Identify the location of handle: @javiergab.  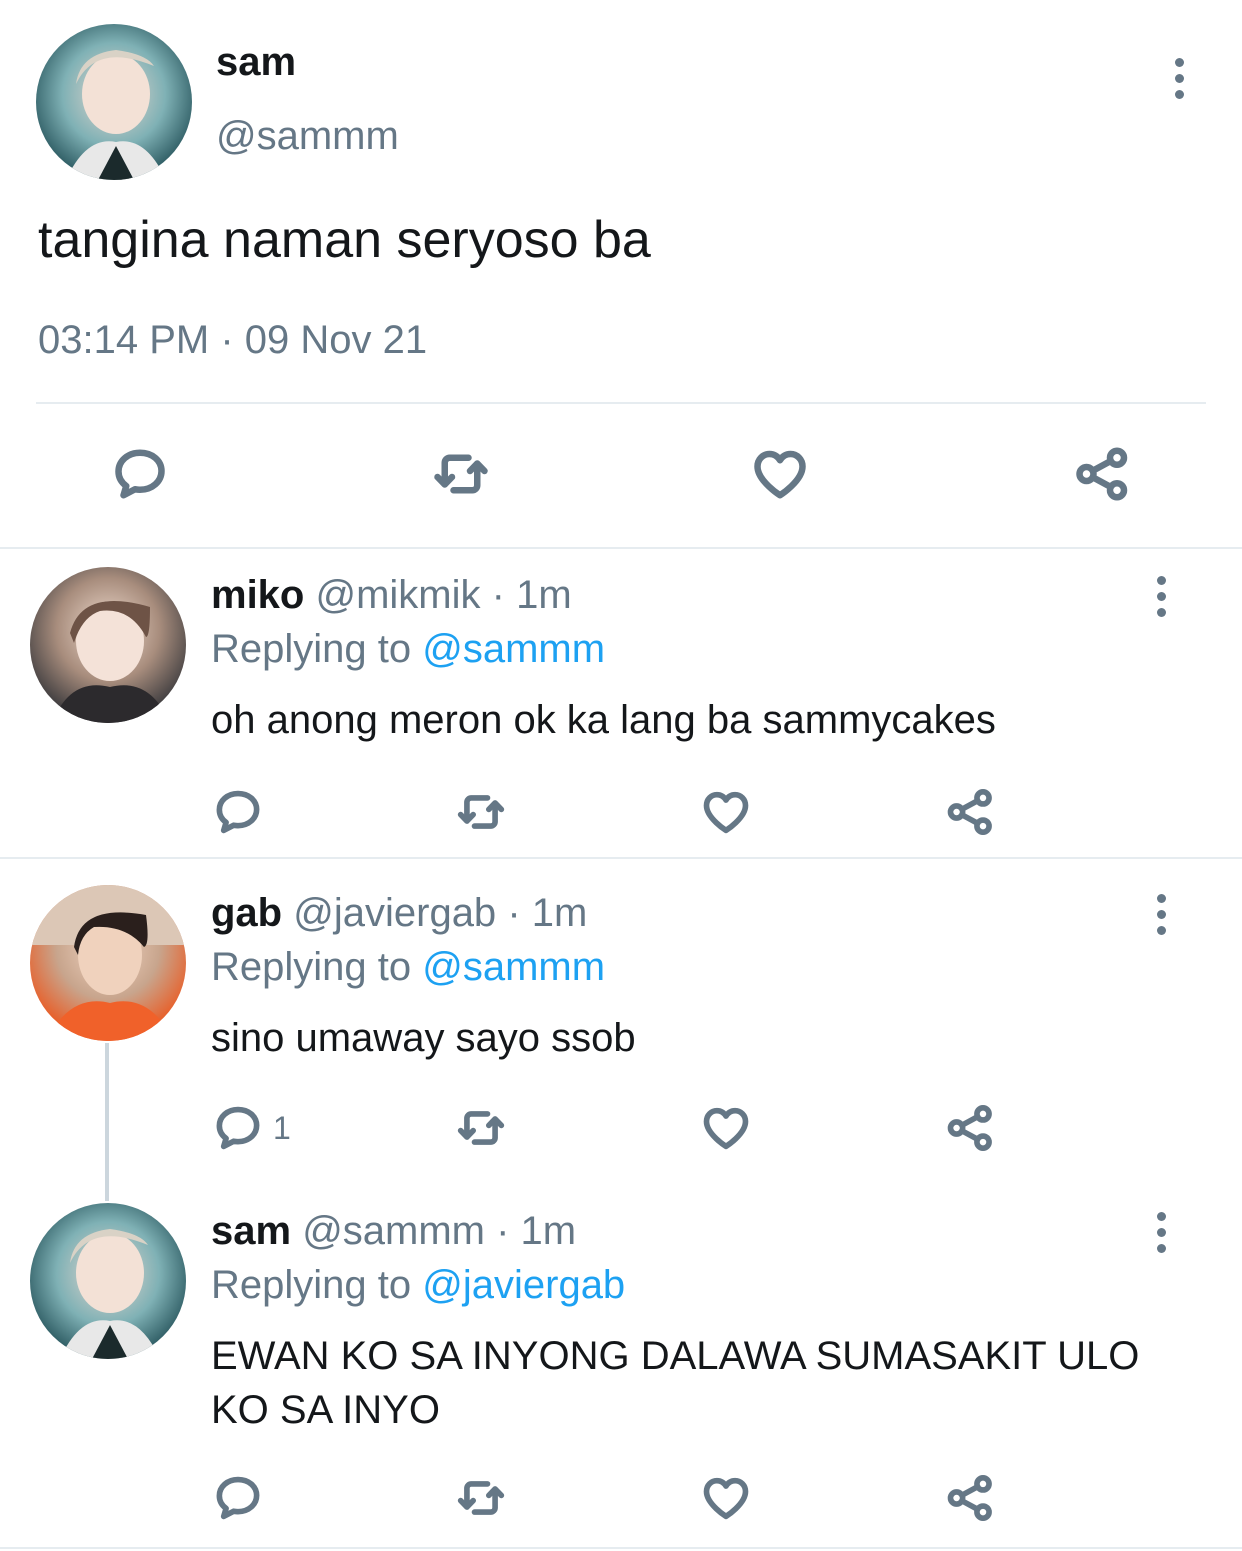
(394, 913).